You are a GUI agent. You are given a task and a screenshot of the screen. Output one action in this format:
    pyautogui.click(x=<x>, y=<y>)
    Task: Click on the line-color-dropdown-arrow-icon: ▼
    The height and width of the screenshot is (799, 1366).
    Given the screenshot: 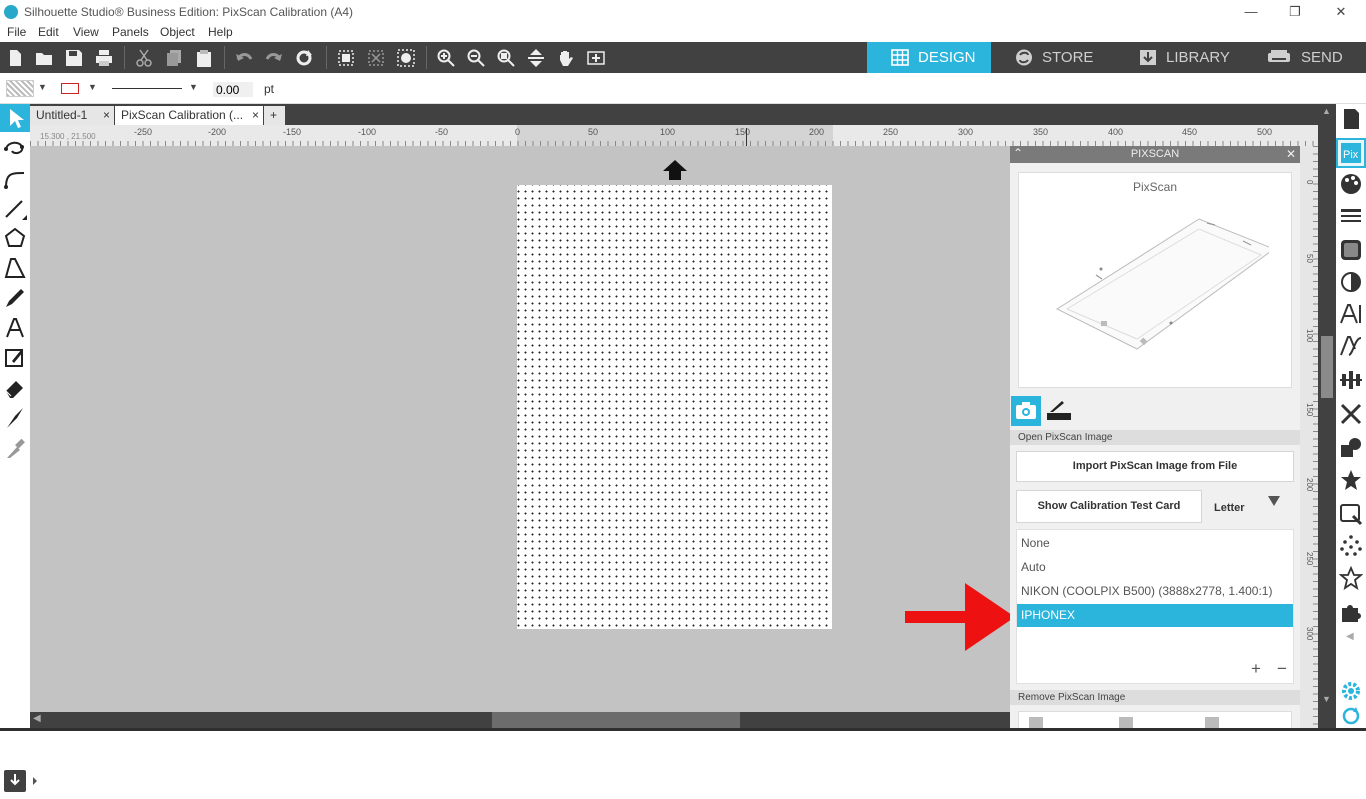 What is the action you would take?
    pyautogui.click(x=92, y=87)
    